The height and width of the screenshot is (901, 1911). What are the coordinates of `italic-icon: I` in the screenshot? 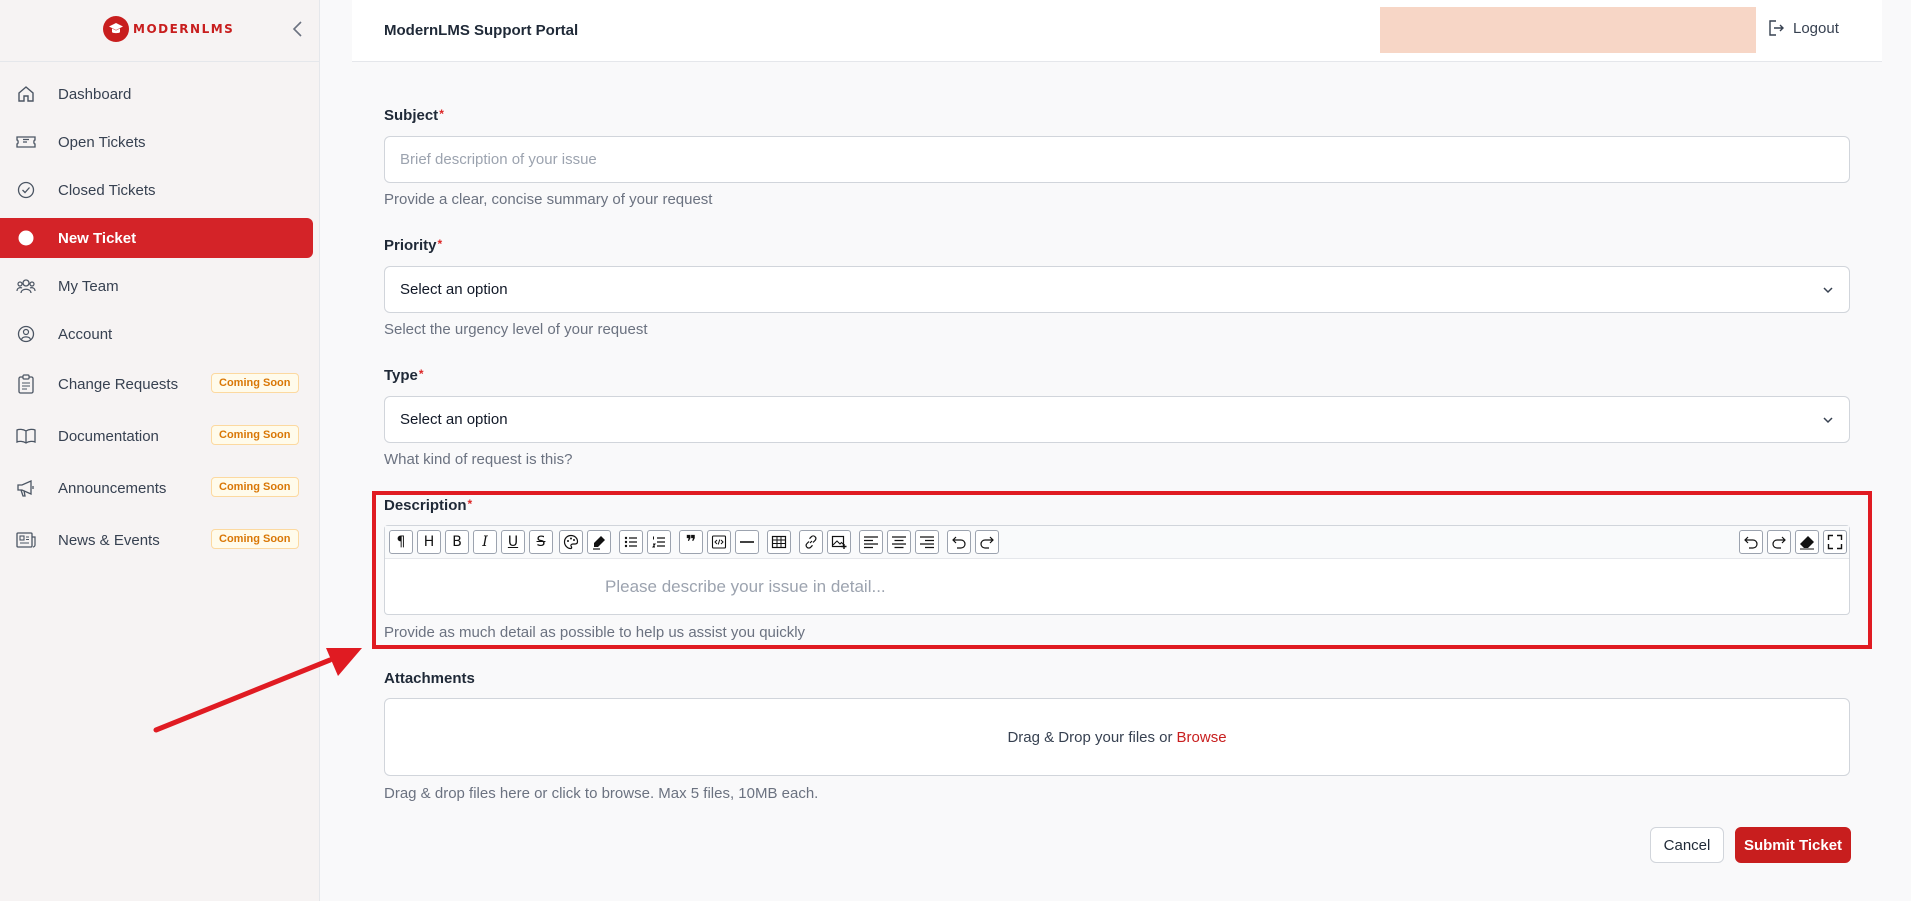 It's located at (485, 542).